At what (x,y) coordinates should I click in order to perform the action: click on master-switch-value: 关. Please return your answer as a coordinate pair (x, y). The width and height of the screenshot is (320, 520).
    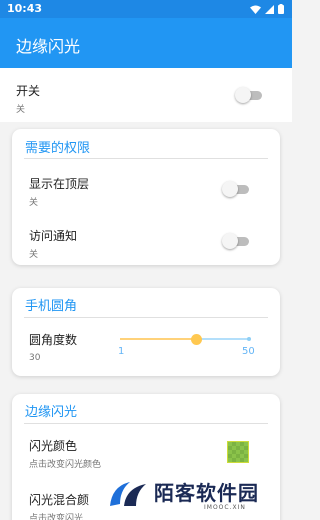
    Looking at the image, I should click on (21, 110).